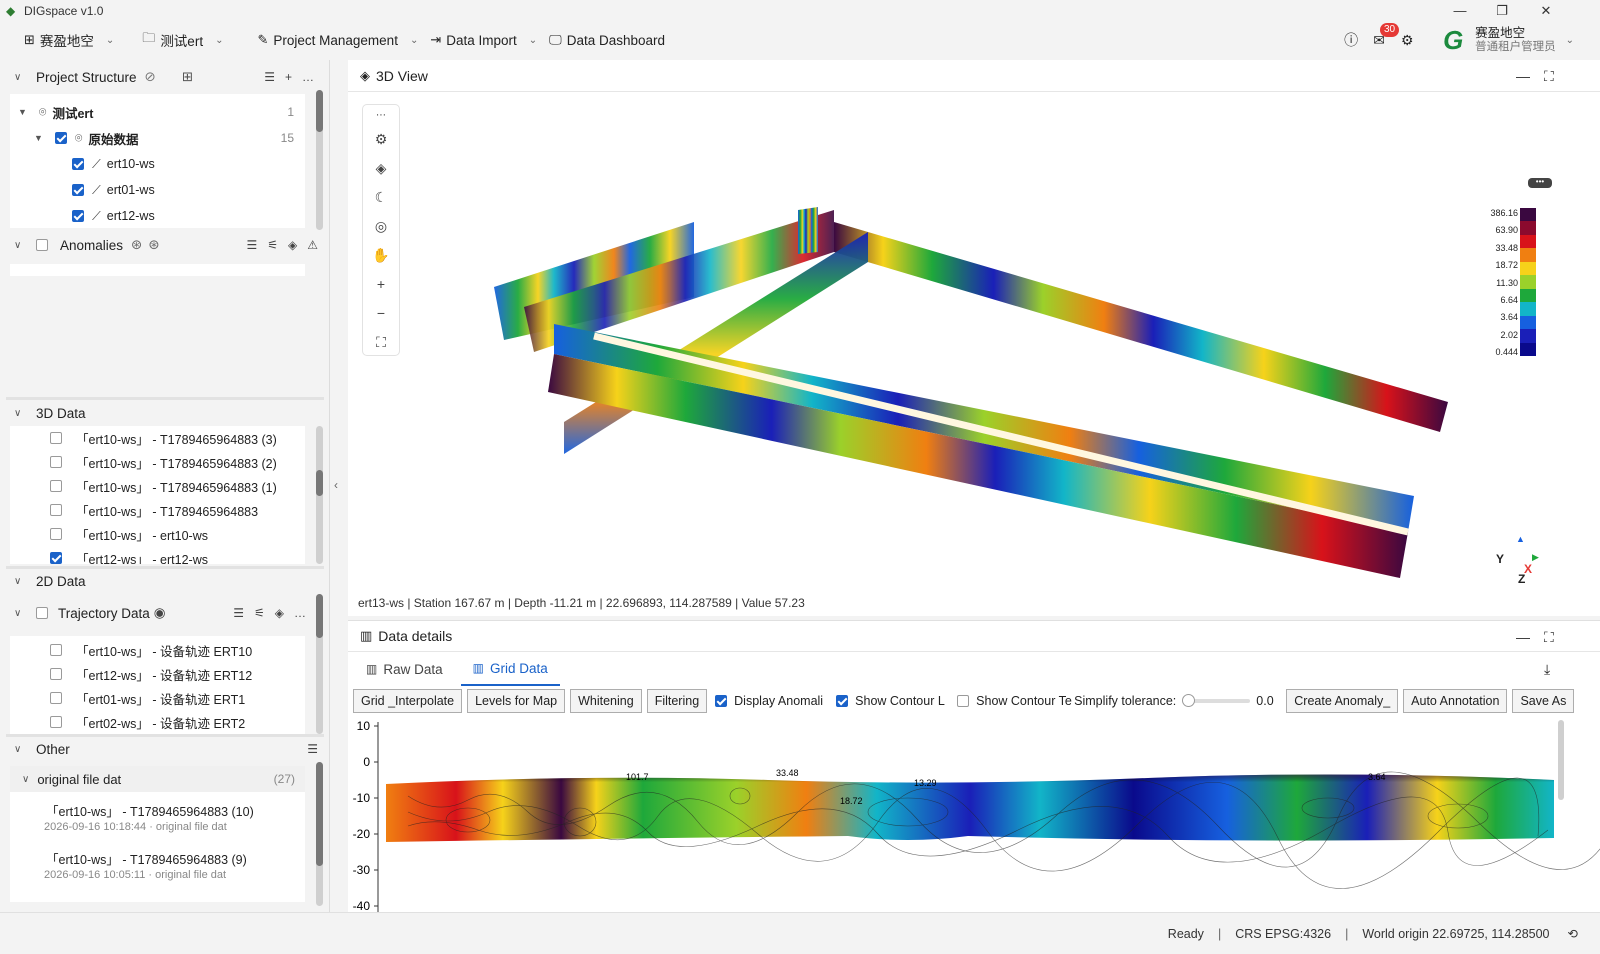 Image resolution: width=1600 pixels, height=954 pixels. What do you see at coordinates (404, 669) in the screenshot?
I see `tab-raw-data: ▥ Raw Data` at bounding box center [404, 669].